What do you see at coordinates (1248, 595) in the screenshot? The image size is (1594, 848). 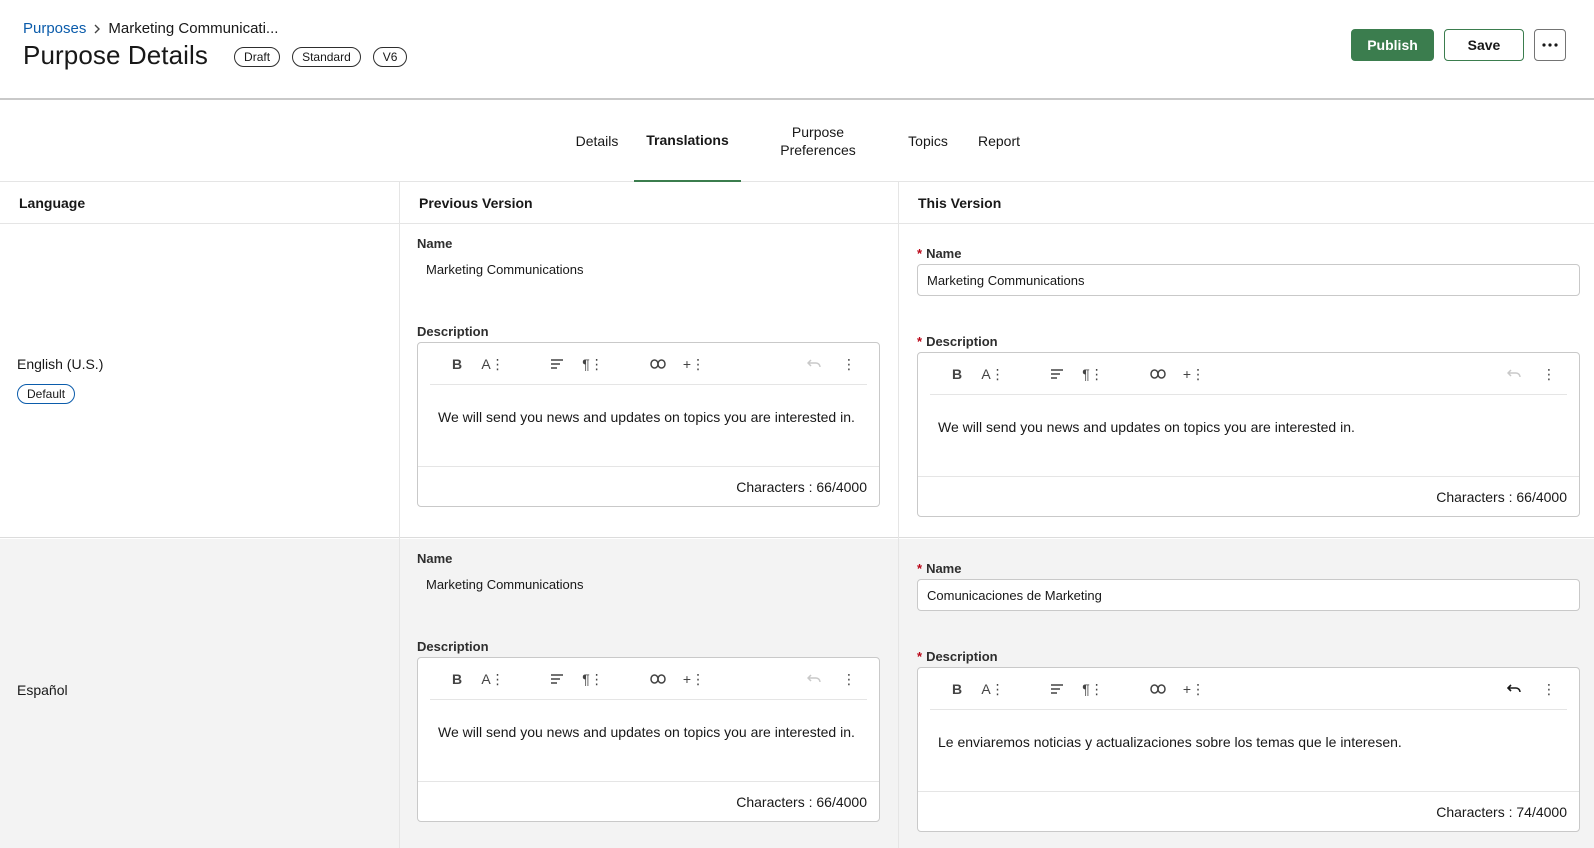 I see `name-input: Comunicaciones de Marketing` at bounding box center [1248, 595].